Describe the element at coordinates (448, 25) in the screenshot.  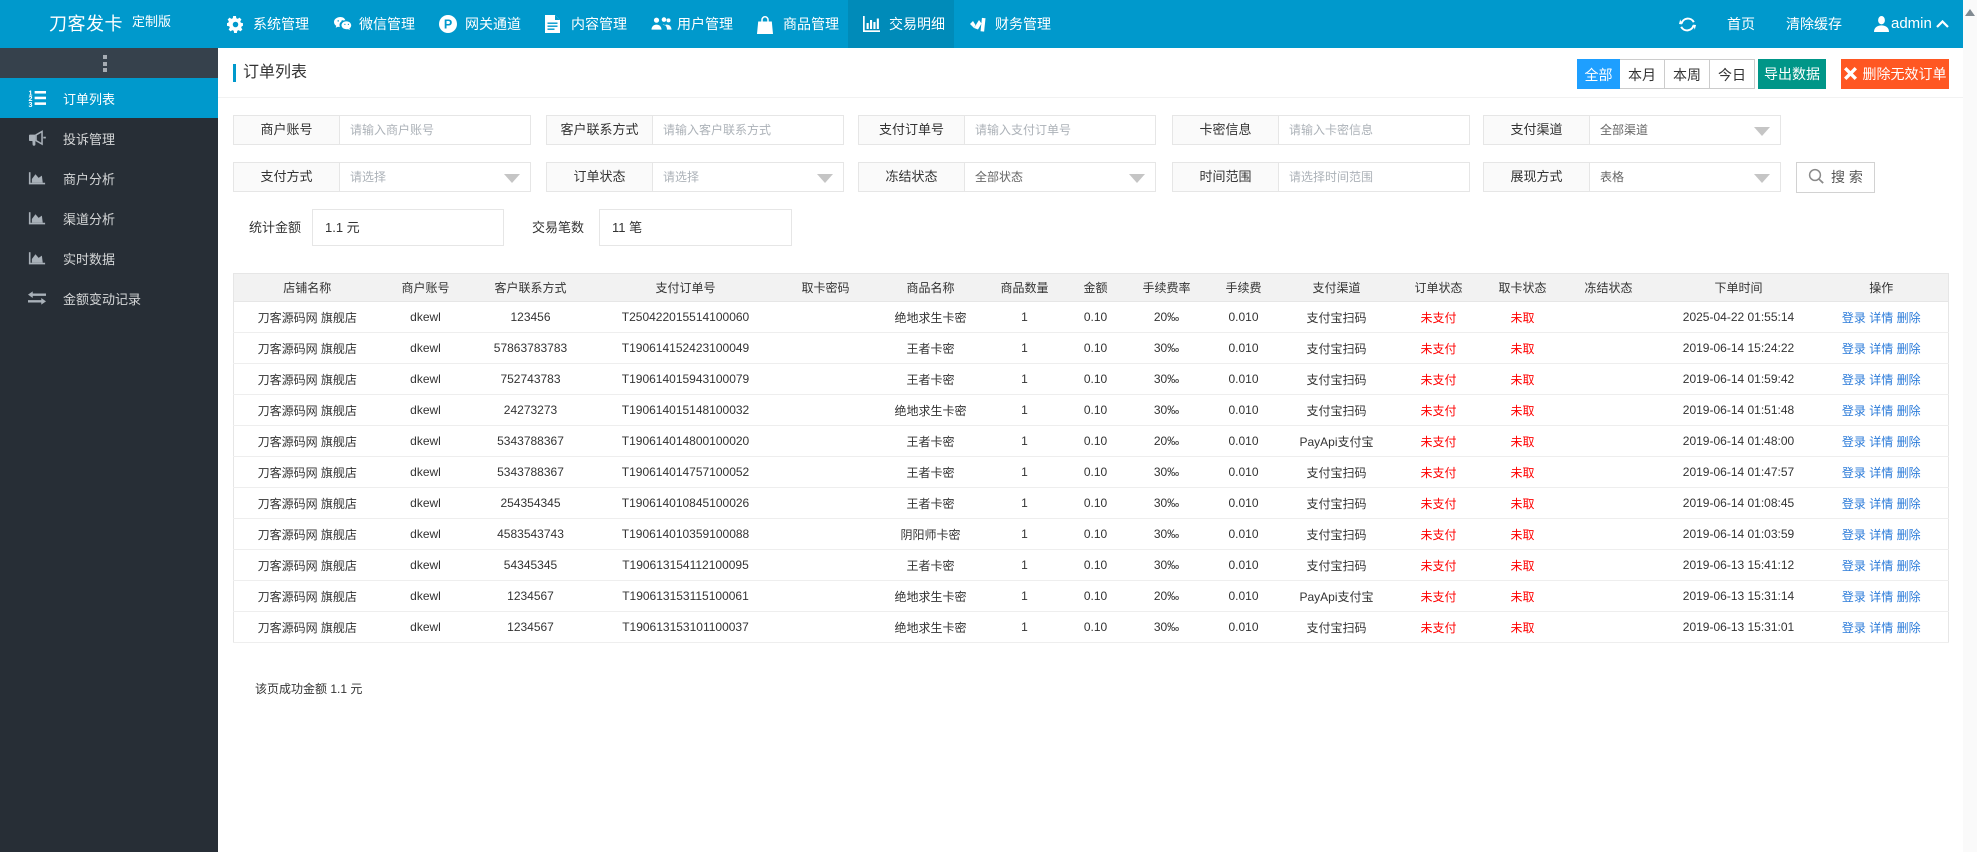
I see `svg-text: P` at that location.